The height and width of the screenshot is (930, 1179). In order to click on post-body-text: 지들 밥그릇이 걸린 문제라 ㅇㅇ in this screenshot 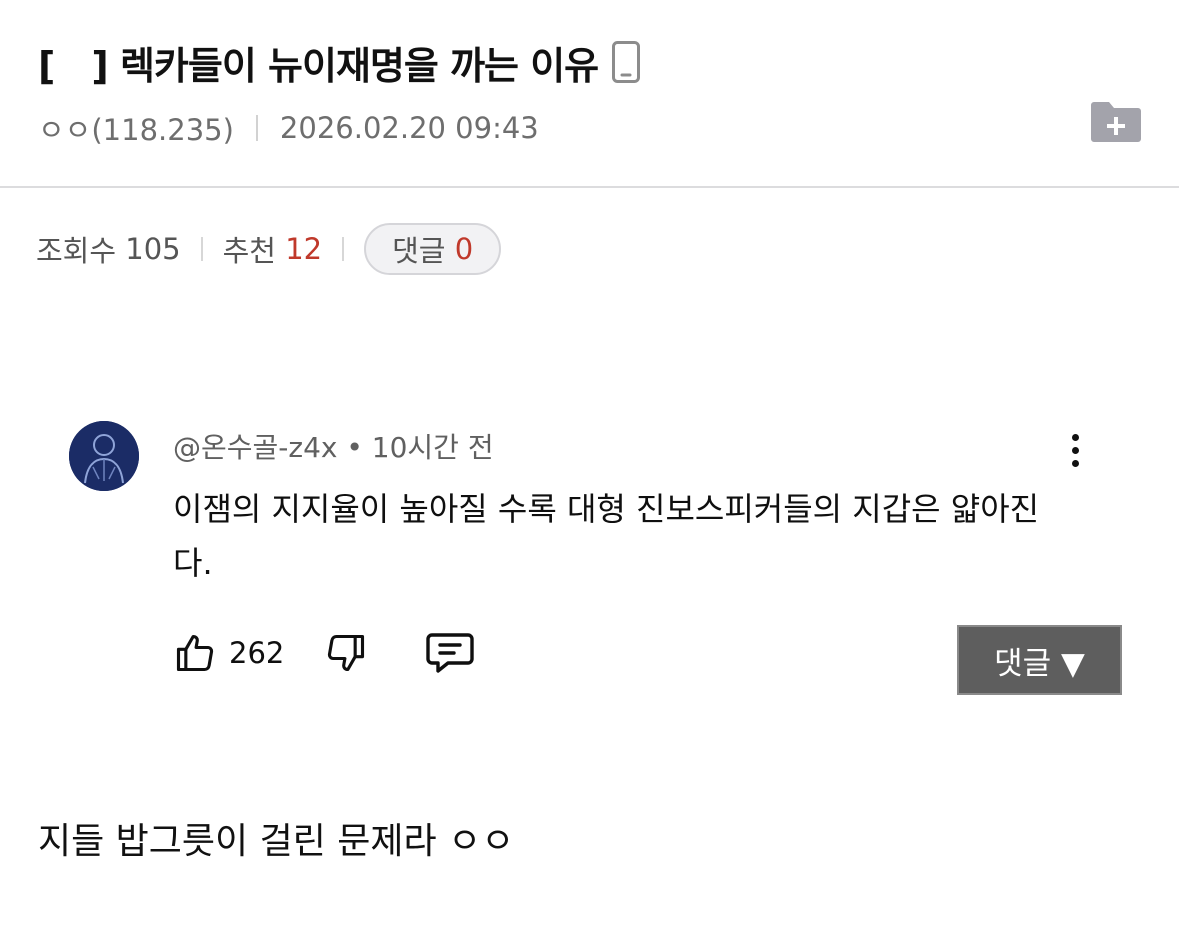, I will do `click(276, 841)`.